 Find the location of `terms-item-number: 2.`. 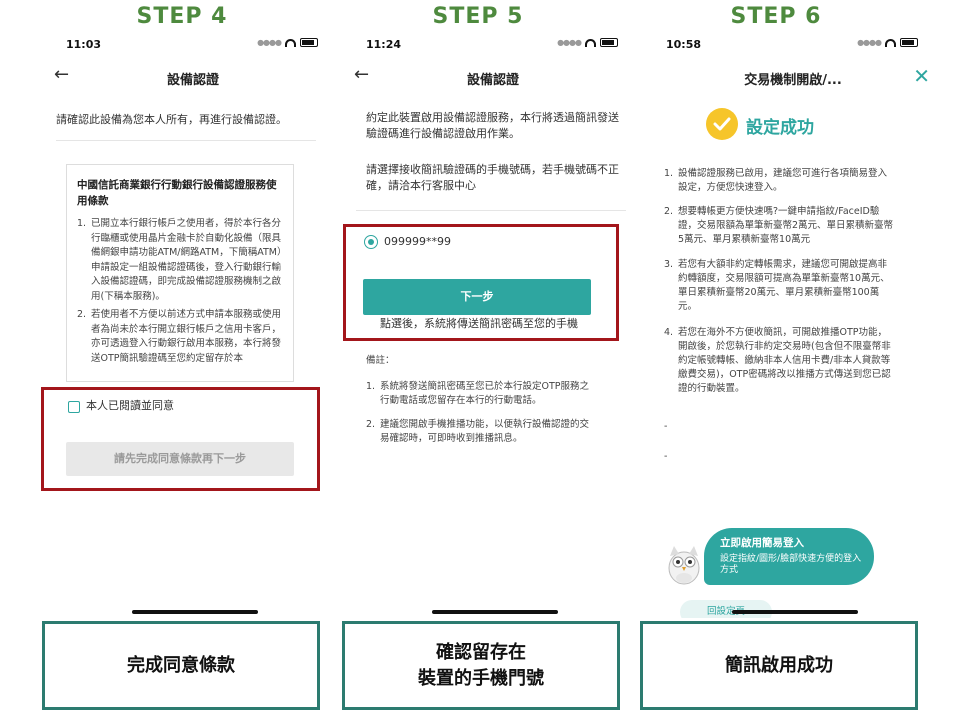

terms-item-number: 2. is located at coordinates (82, 314).